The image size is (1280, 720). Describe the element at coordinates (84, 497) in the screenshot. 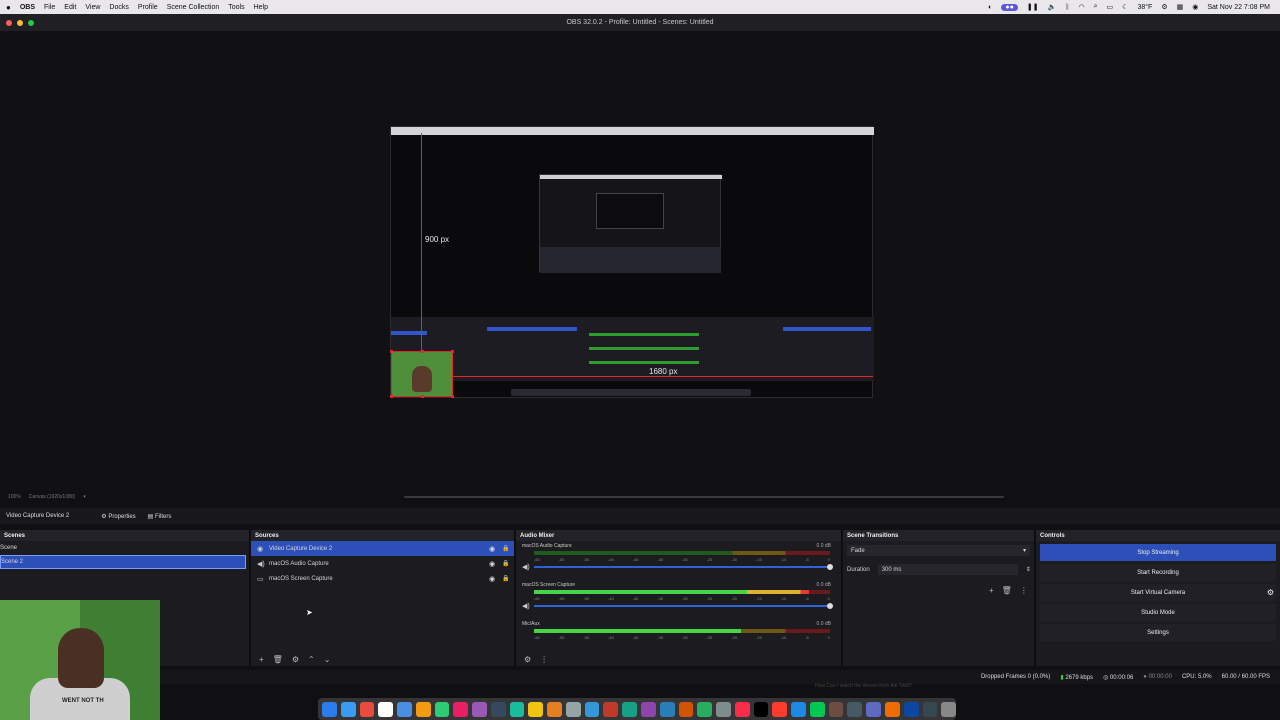

I see `chevron-down-icon: ▾` at that location.